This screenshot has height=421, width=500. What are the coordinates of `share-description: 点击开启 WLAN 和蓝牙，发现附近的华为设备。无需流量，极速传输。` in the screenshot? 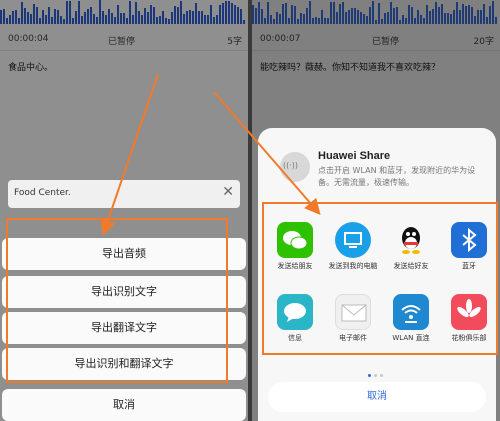 It's located at (397, 176).